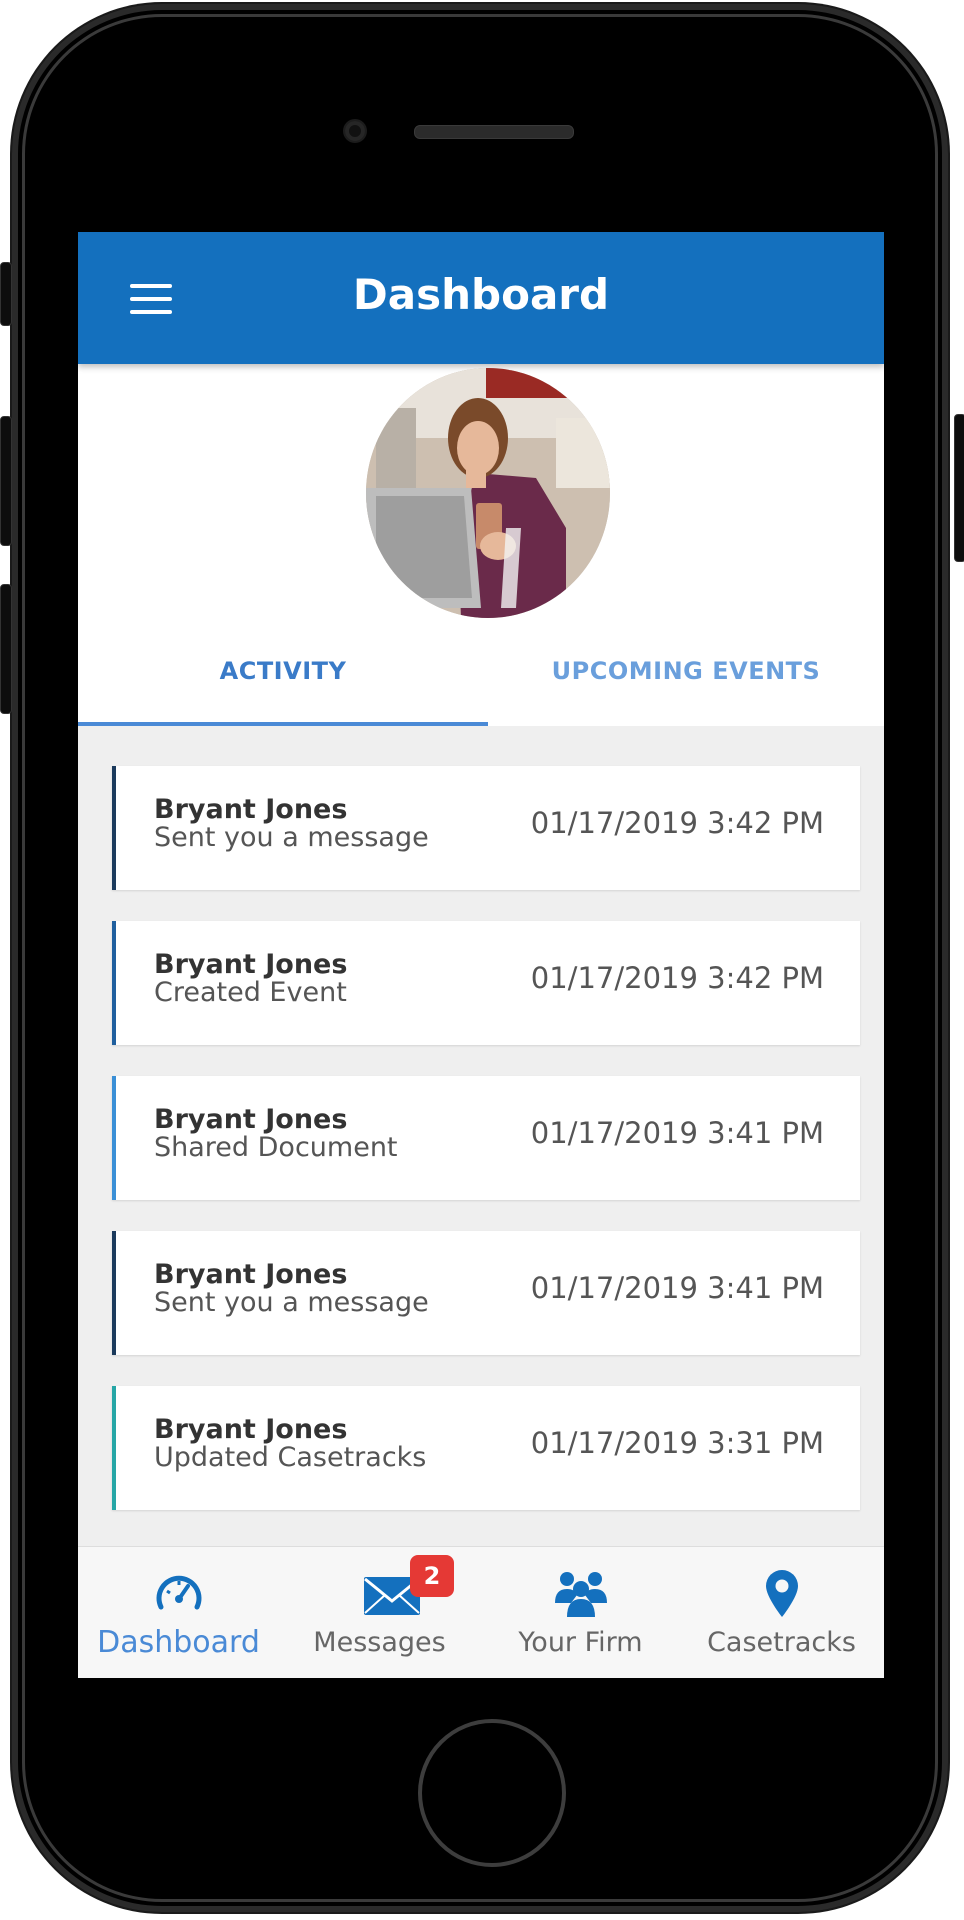 The height and width of the screenshot is (1920, 964). I want to click on profile-photo, so click(488, 493).